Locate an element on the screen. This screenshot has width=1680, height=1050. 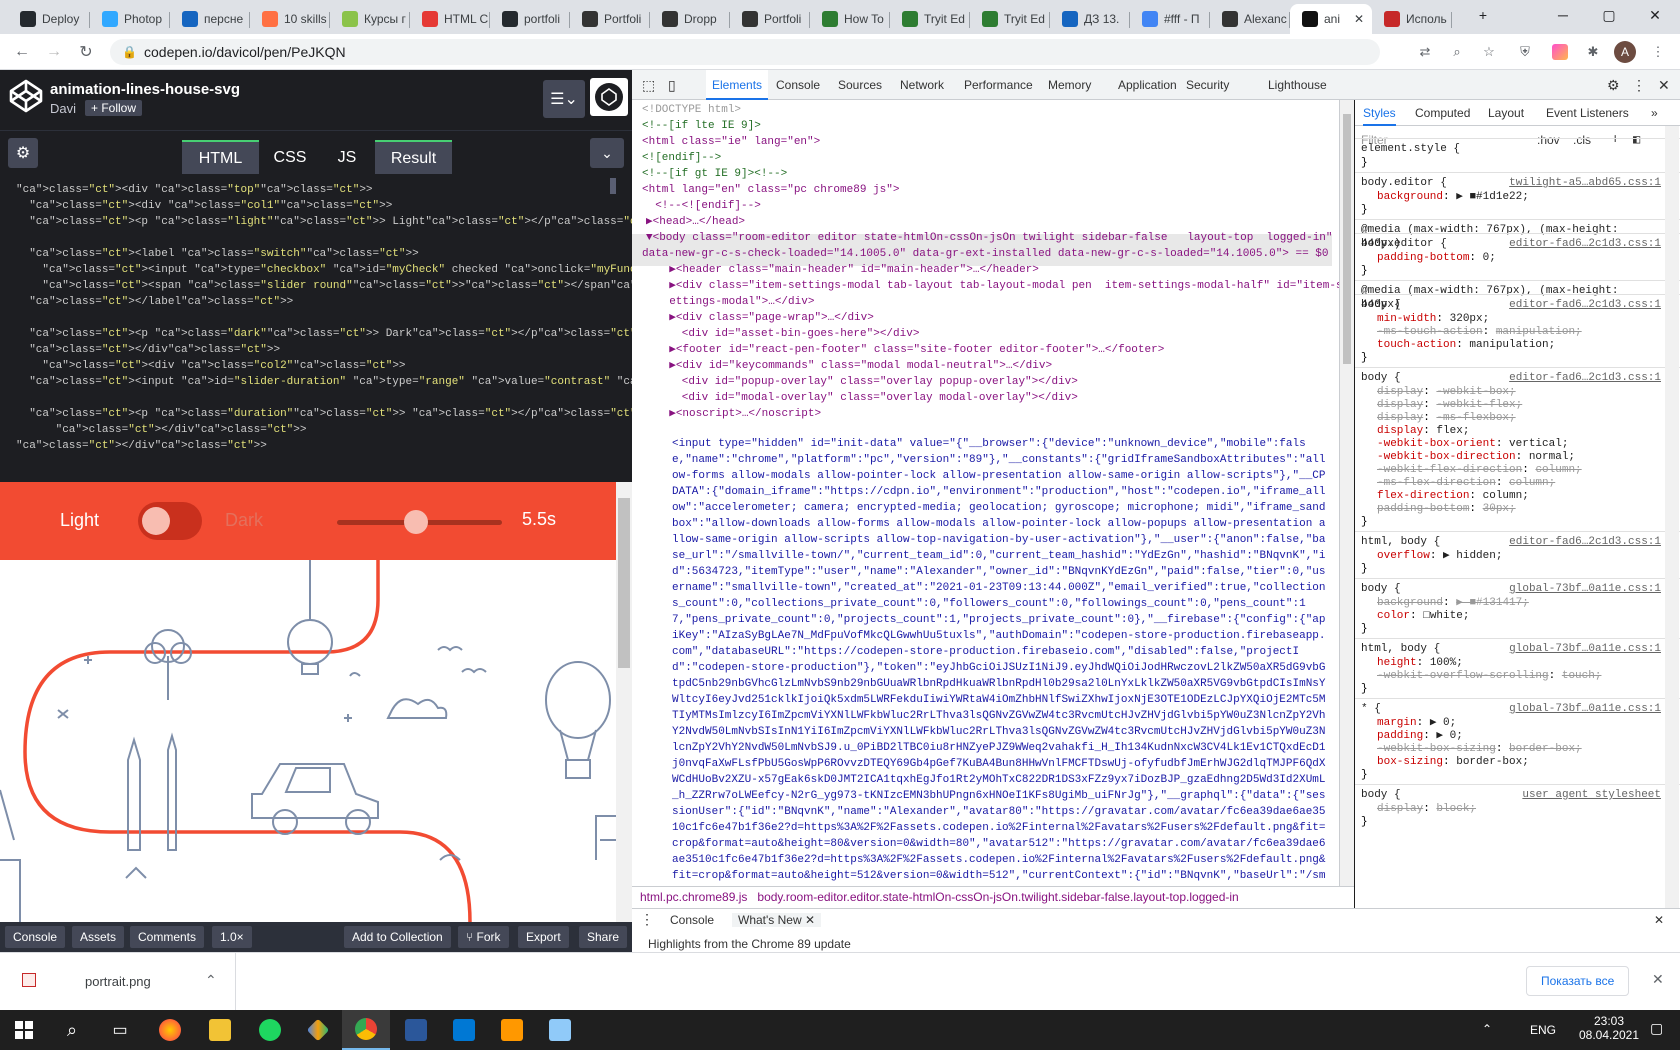
start-windows-icon is located at coordinates (24, 1030).